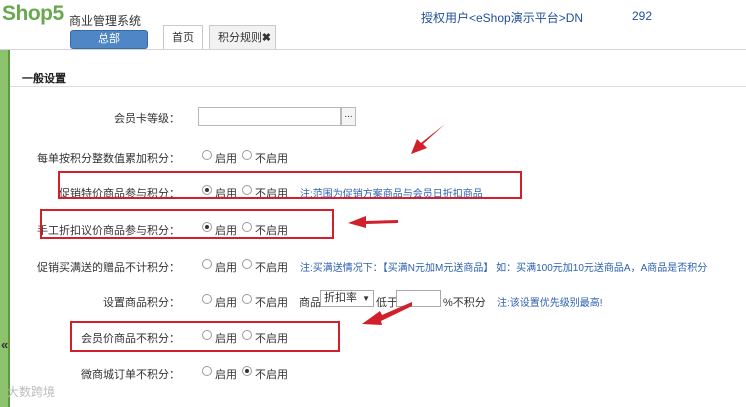 The image size is (746, 407). Describe the element at coordinates (373, 157) in the screenshot. I see `row-per-order: 每单按积分整数值累加积分： 启用 不启用` at that location.